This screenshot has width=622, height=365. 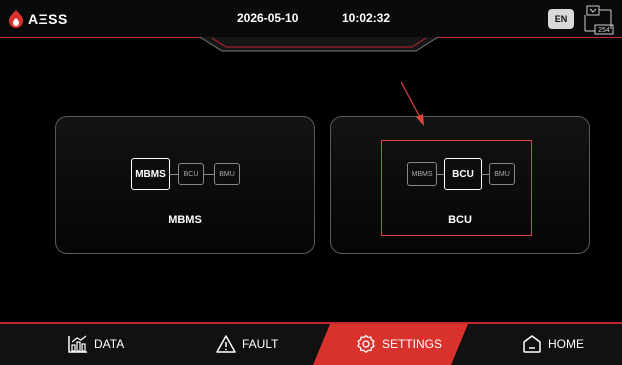 I want to click on footer-divider, so click(x=311, y=323).